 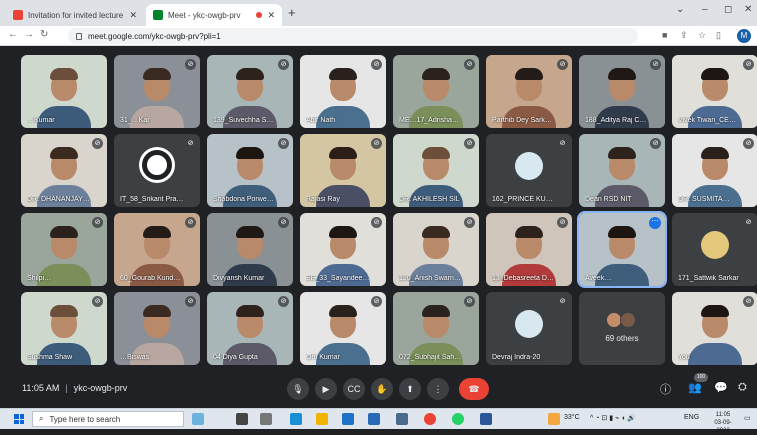 I want to click on participant-name: Rajasi Ray, so click(x=323, y=199).